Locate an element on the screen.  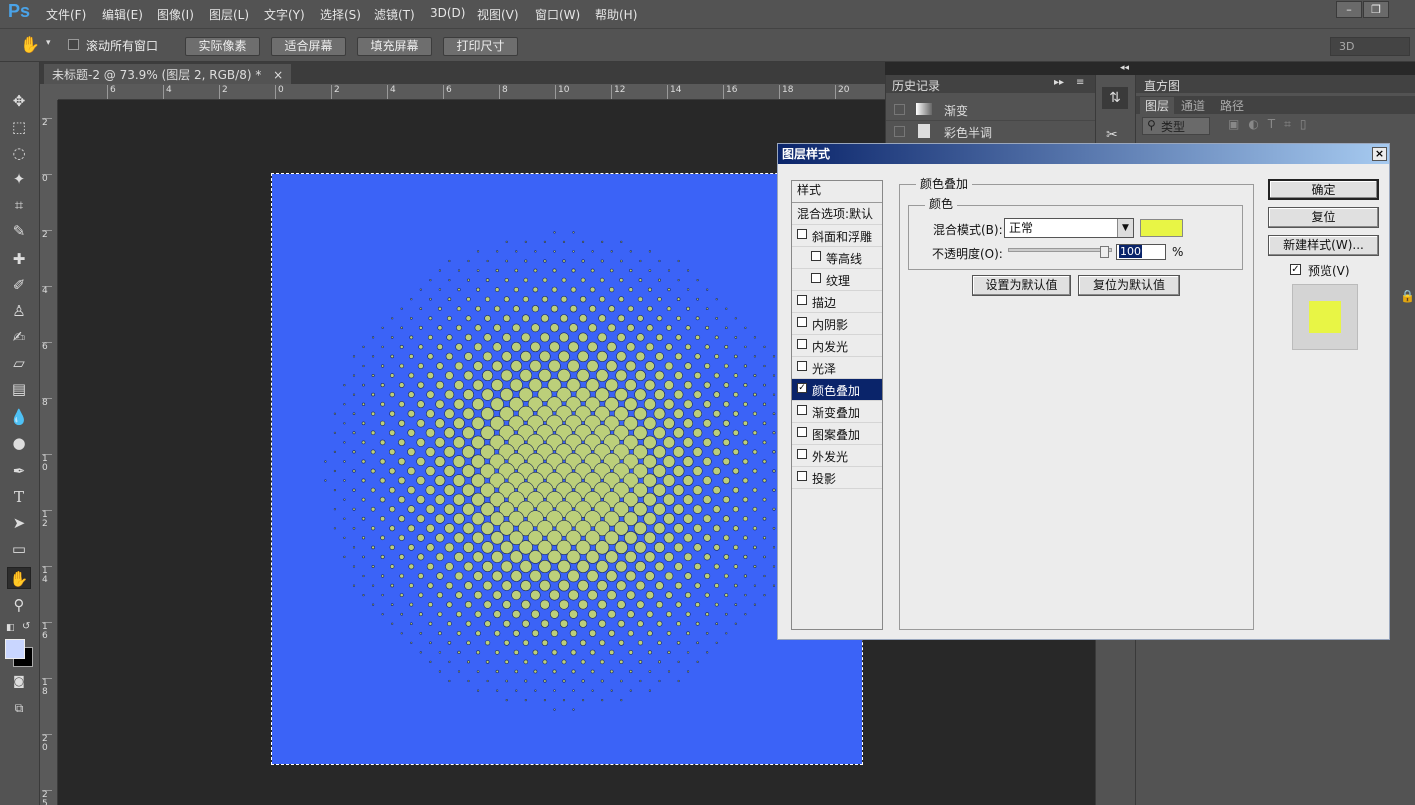
blend-options-item: 混合选项:默认 is located at coordinates (837, 214).